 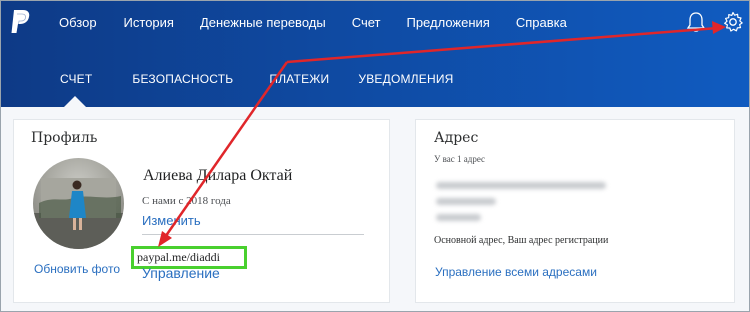 What do you see at coordinates (253, 234) in the screenshot?
I see `divider` at bounding box center [253, 234].